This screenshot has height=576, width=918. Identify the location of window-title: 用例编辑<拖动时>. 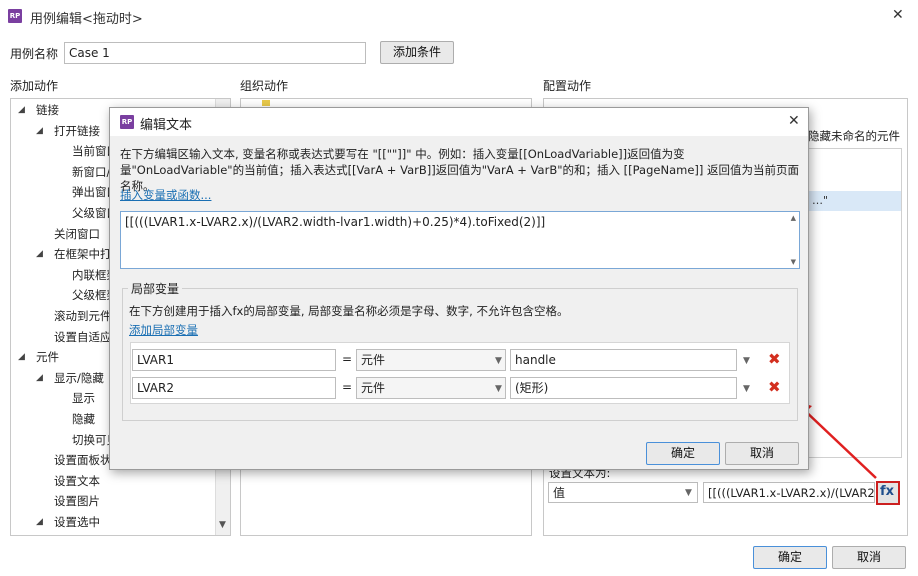
(86, 19).